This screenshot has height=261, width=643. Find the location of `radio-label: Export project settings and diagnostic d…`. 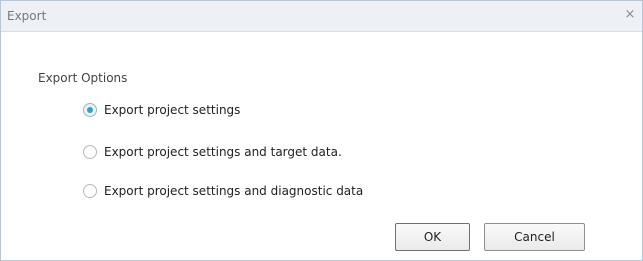

radio-label: Export project settings and diagnostic d… is located at coordinates (234, 191).